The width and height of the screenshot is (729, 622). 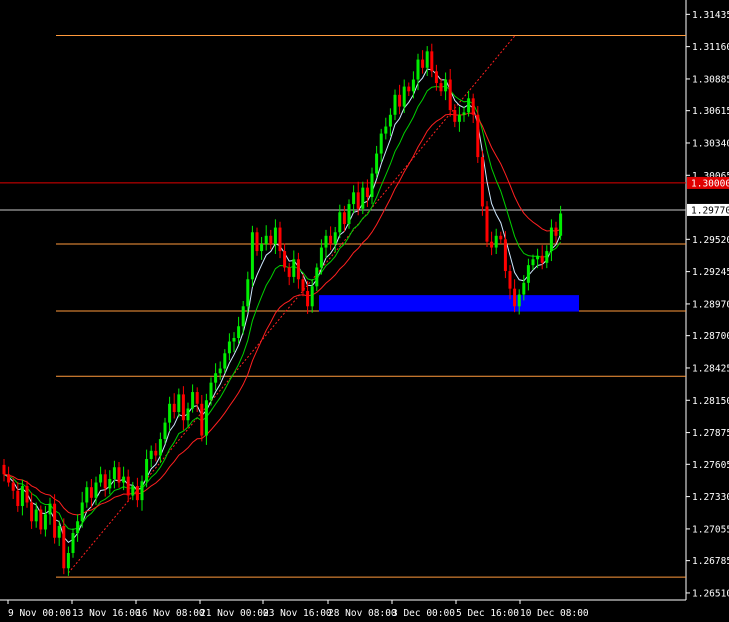 What do you see at coordinates (297, 613) in the screenshot?
I see `time-tick-label: 23 Nov 16:00` at bounding box center [297, 613].